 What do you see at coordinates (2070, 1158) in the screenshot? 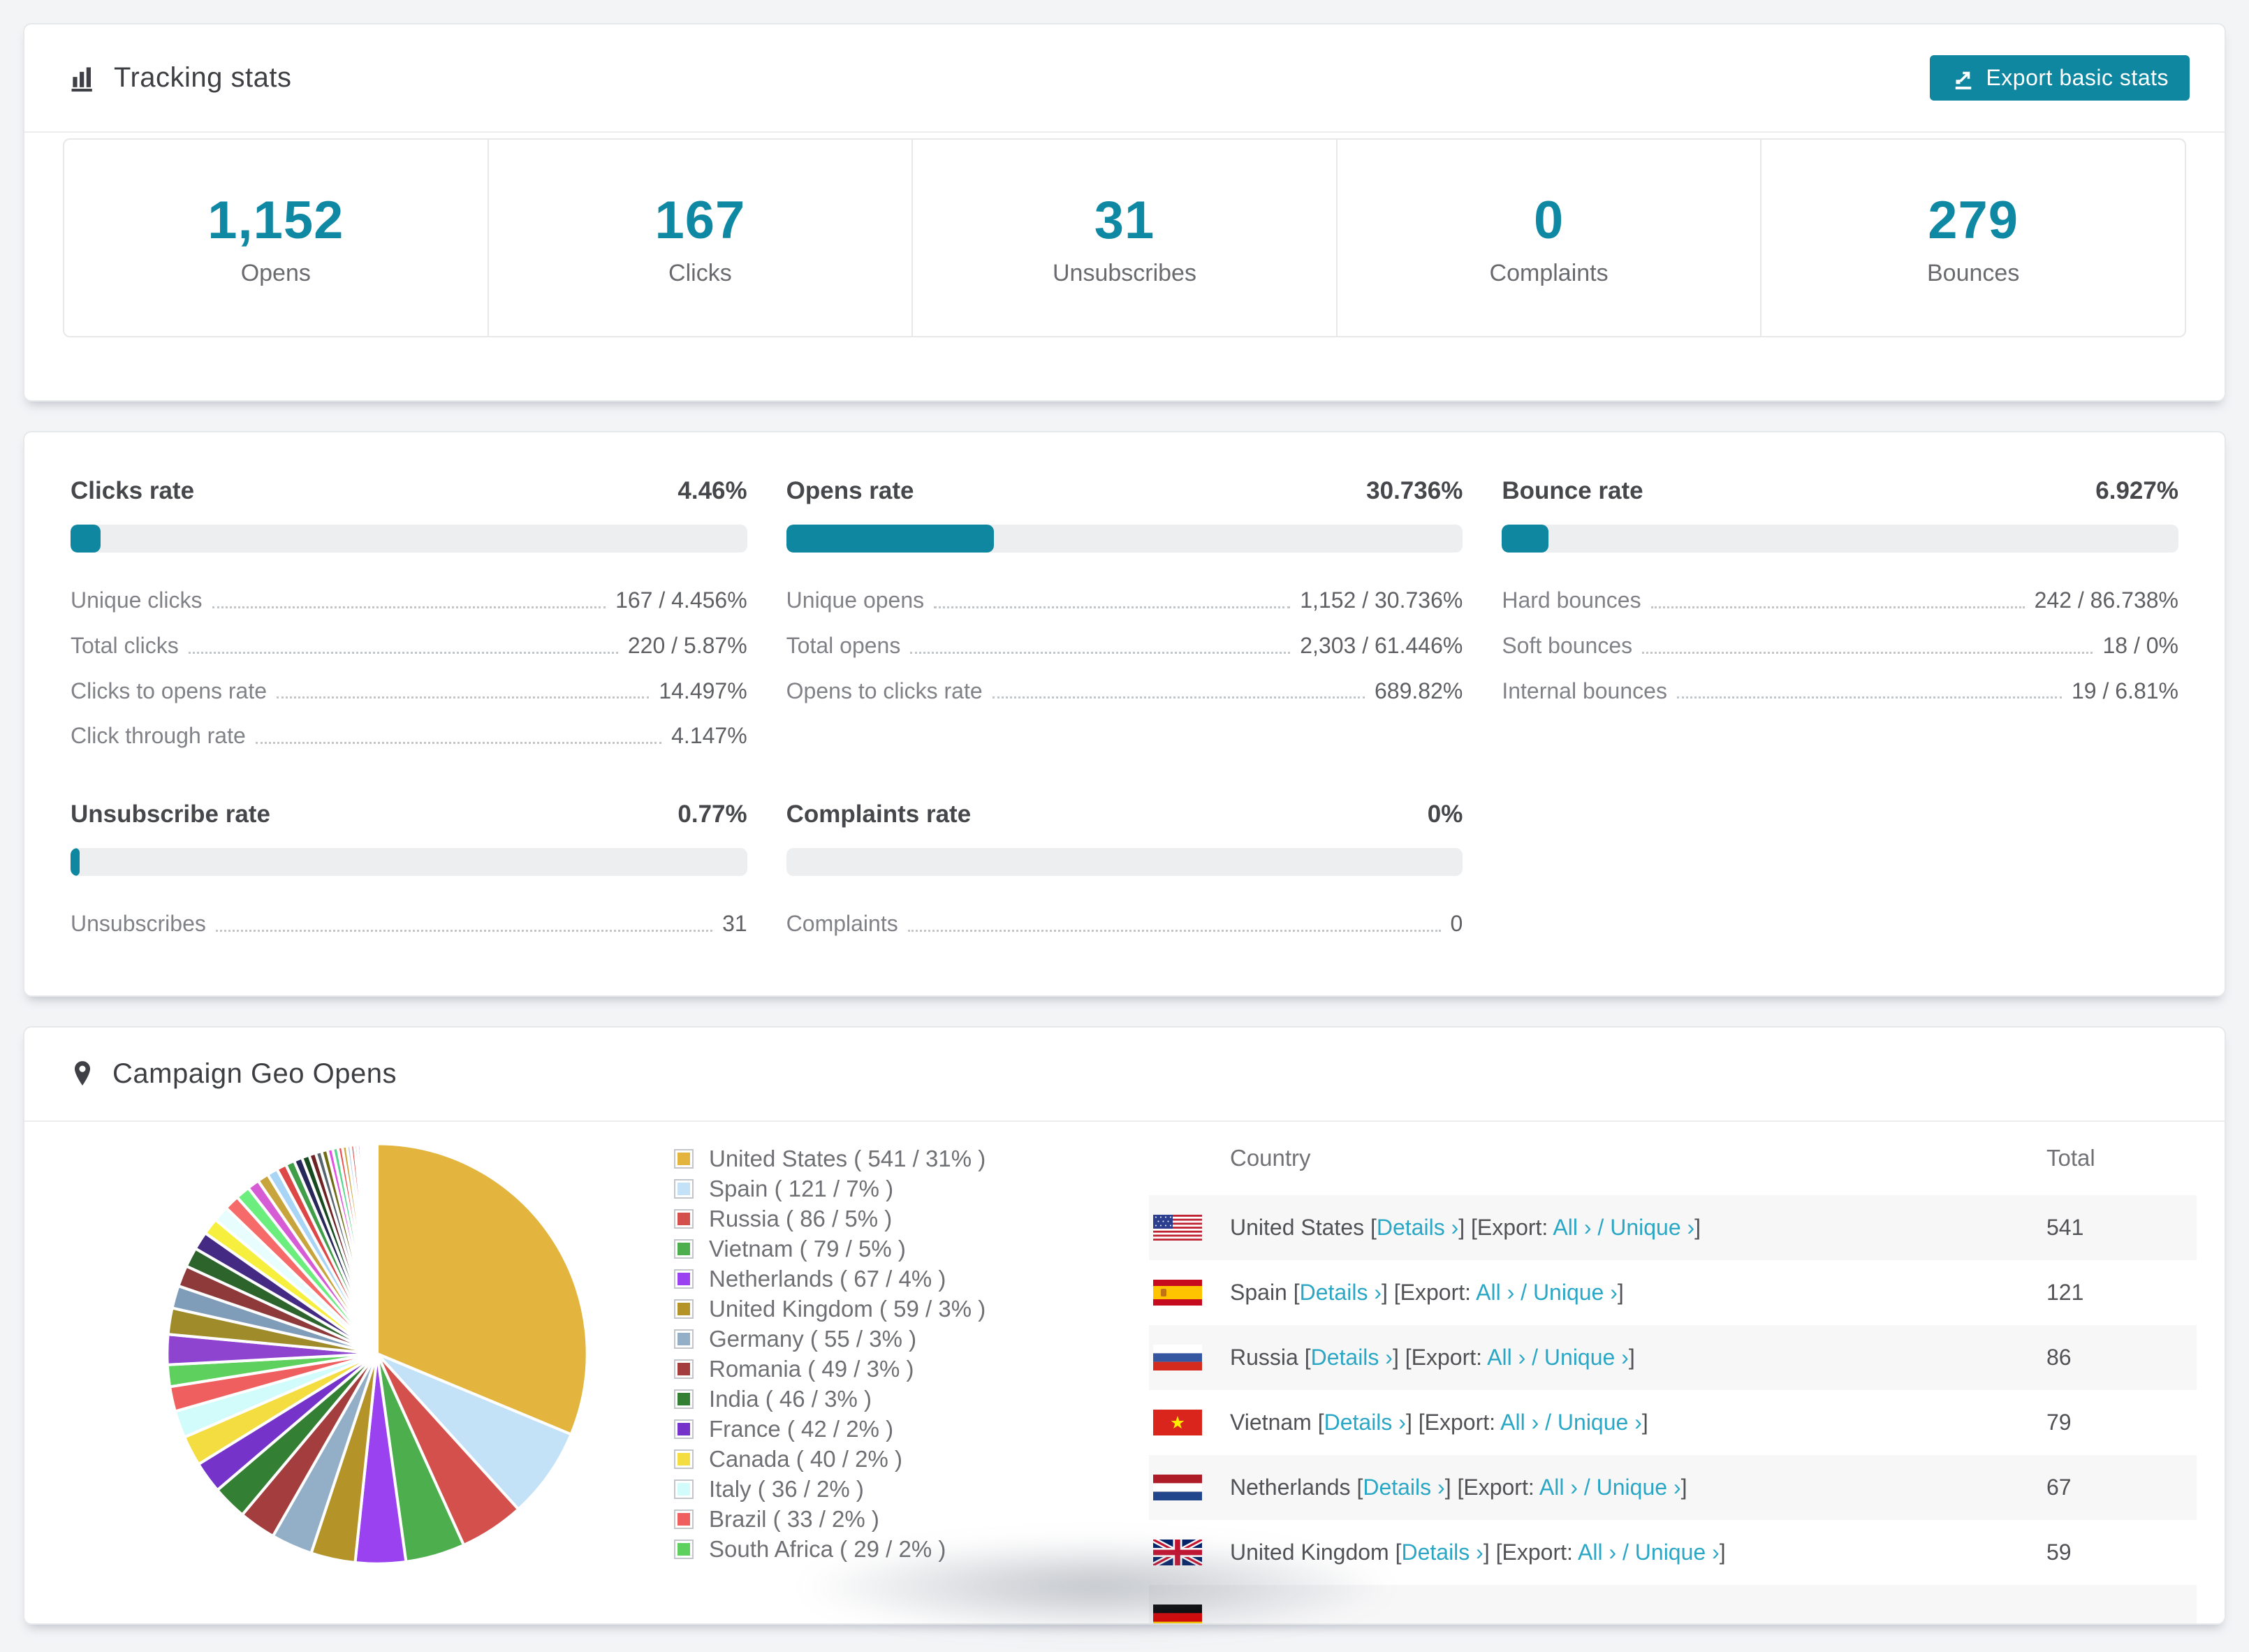
I see `total-column-header: Total` at bounding box center [2070, 1158].